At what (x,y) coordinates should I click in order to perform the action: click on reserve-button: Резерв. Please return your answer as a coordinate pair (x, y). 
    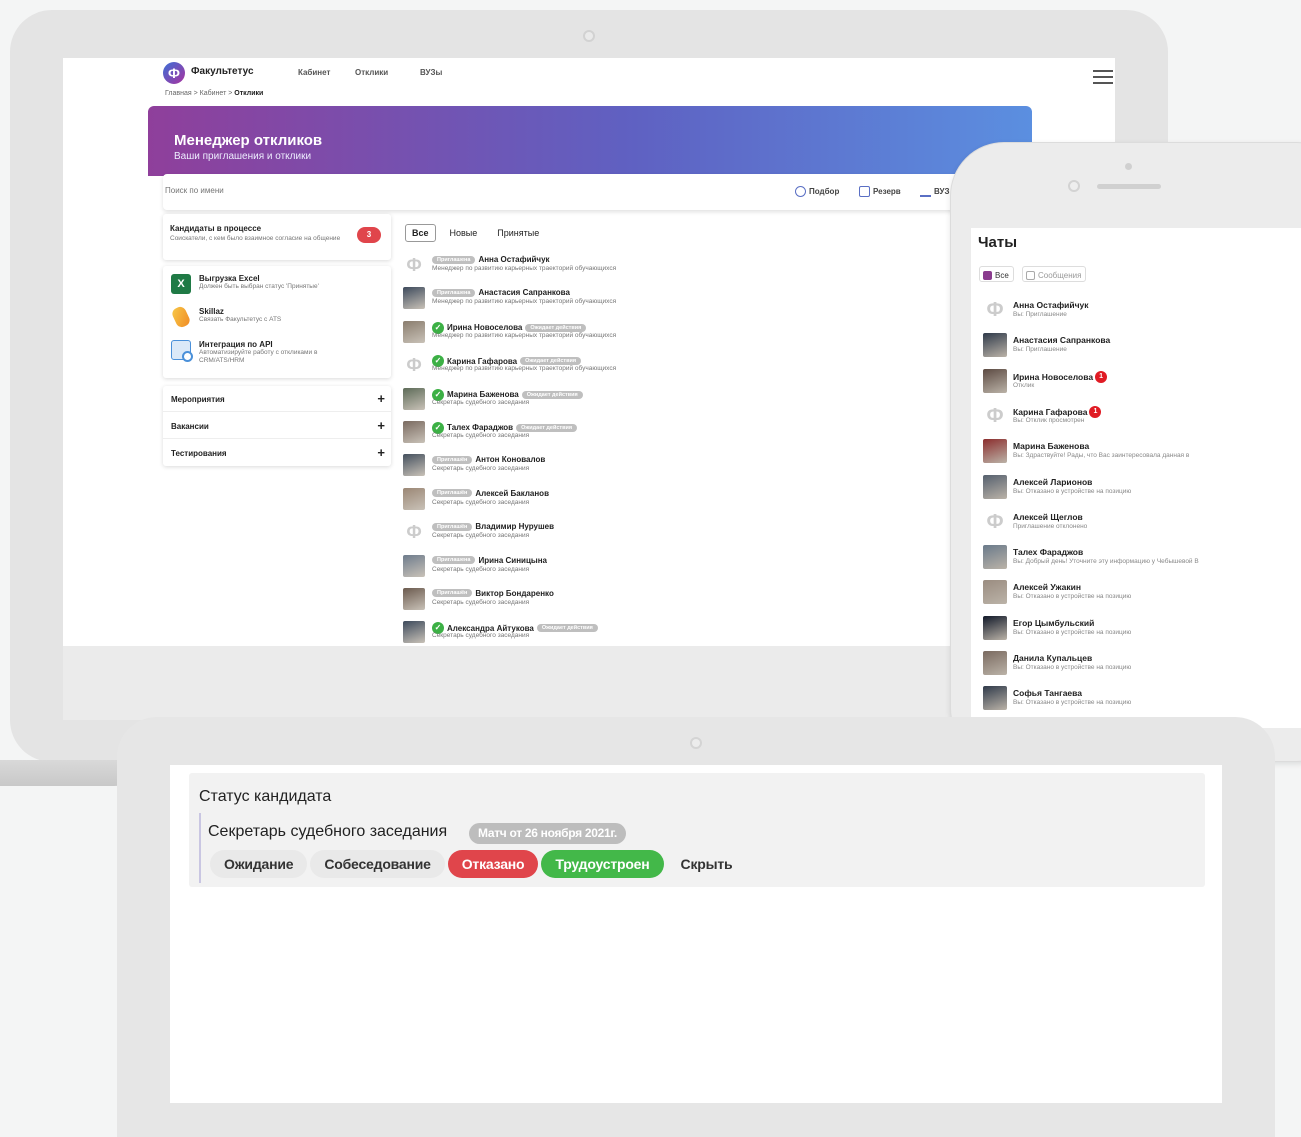
    Looking at the image, I should click on (880, 191).